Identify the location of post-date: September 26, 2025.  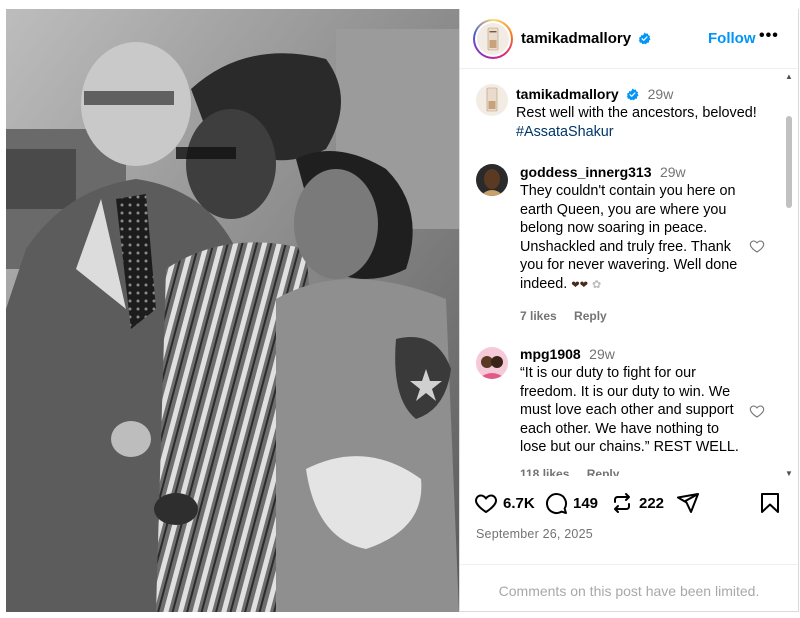
(534, 534).